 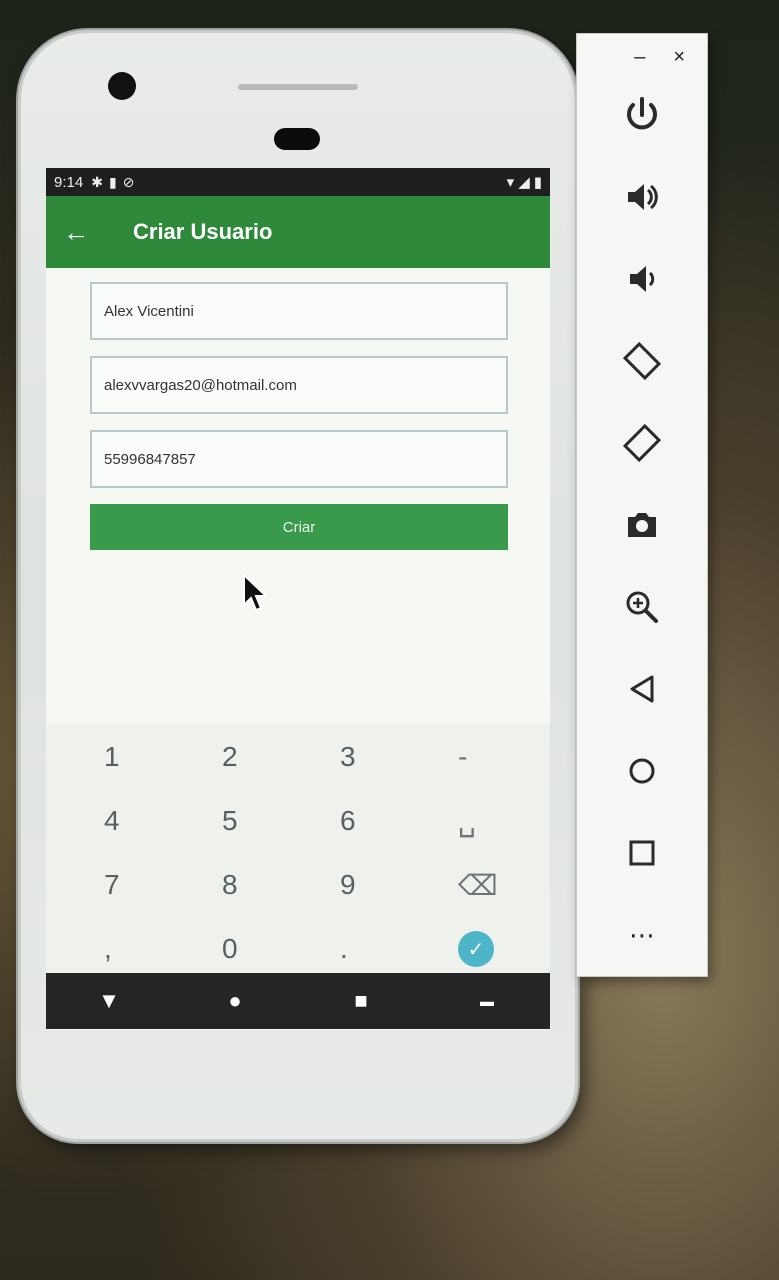 I want to click on overview-button, so click(x=642, y=853).